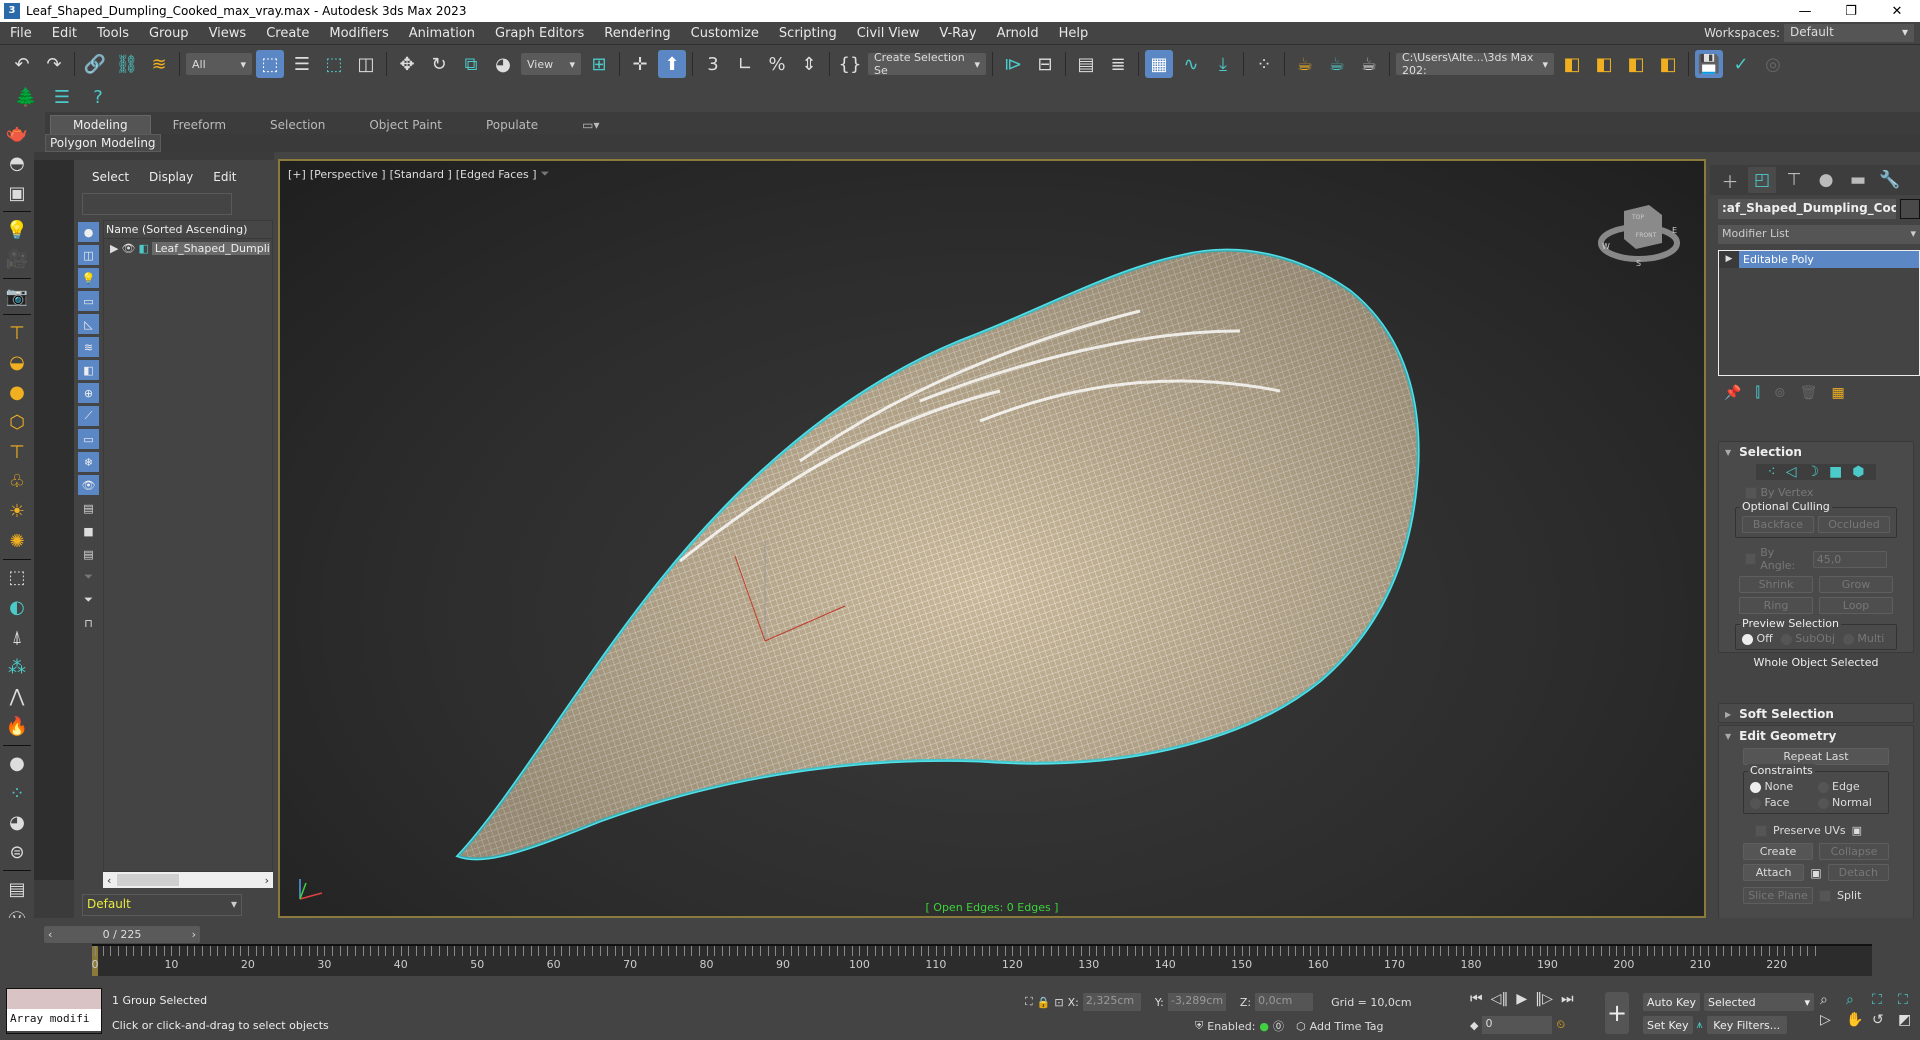 This screenshot has width=1920, height=1040. What do you see at coordinates (88, 278) in the screenshot?
I see `filter-lights-icon: 💡` at bounding box center [88, 278].